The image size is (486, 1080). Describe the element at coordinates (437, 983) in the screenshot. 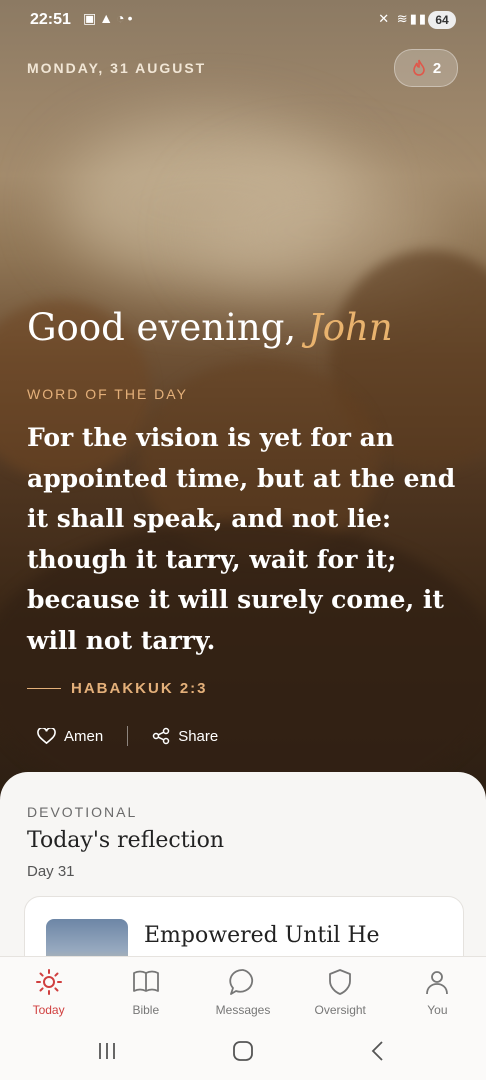

I see `person-icon` at that location.